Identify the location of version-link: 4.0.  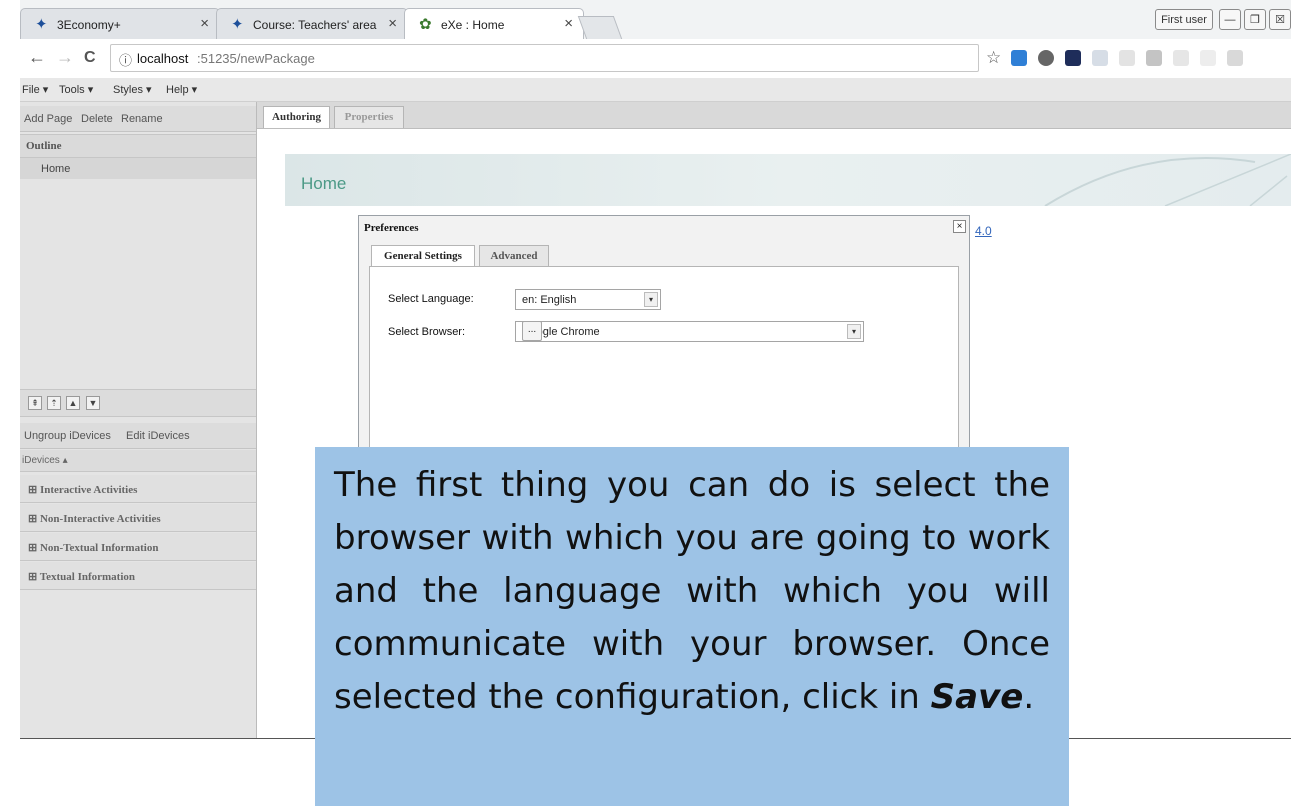
(983, 231).